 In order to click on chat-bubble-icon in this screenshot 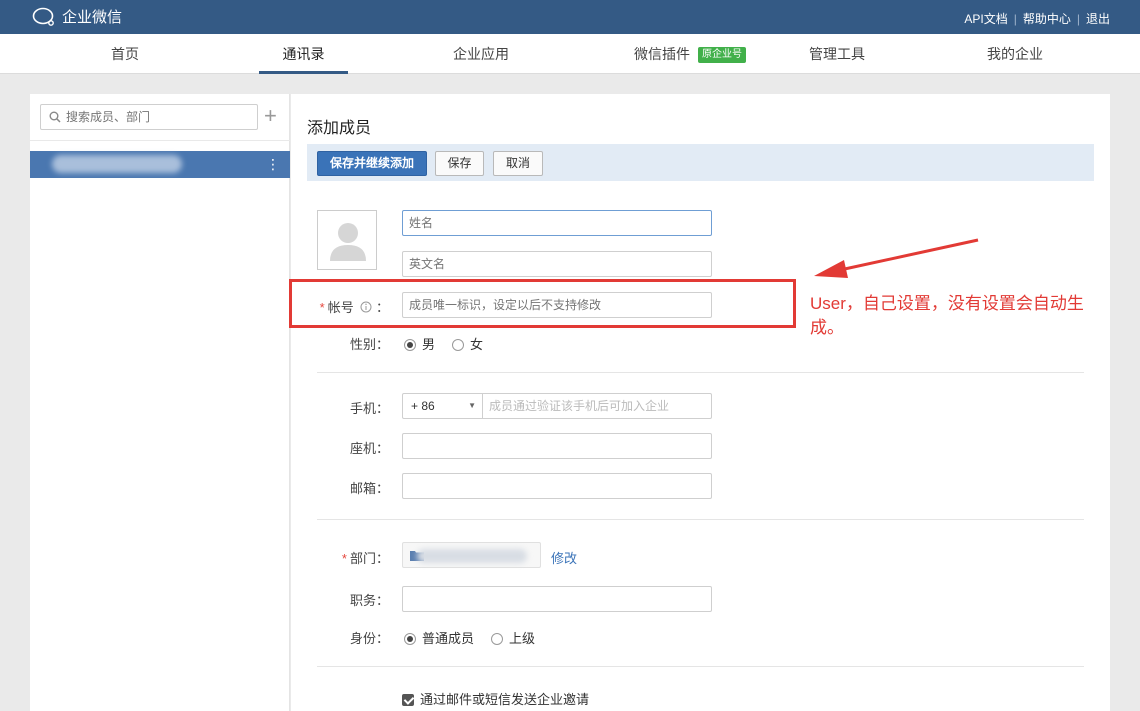, I will do `click(43, 16)`.